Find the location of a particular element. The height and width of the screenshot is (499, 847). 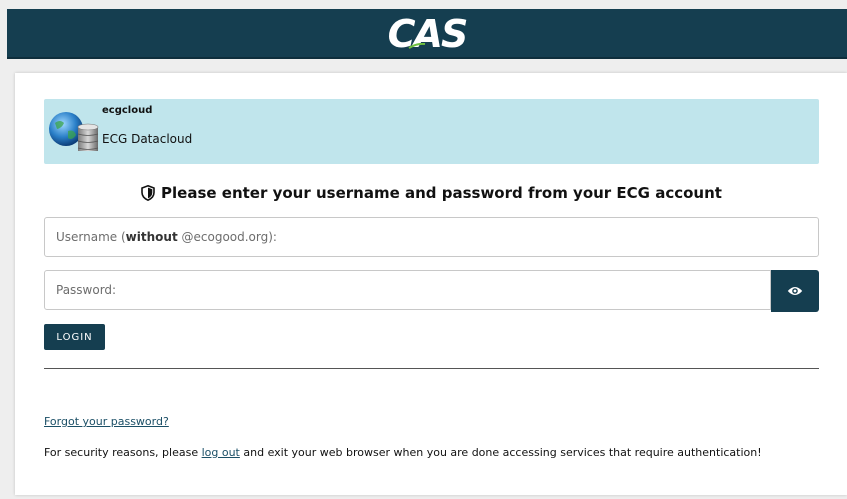

logo-swoosh-icon is located at coordinates (416, 46).